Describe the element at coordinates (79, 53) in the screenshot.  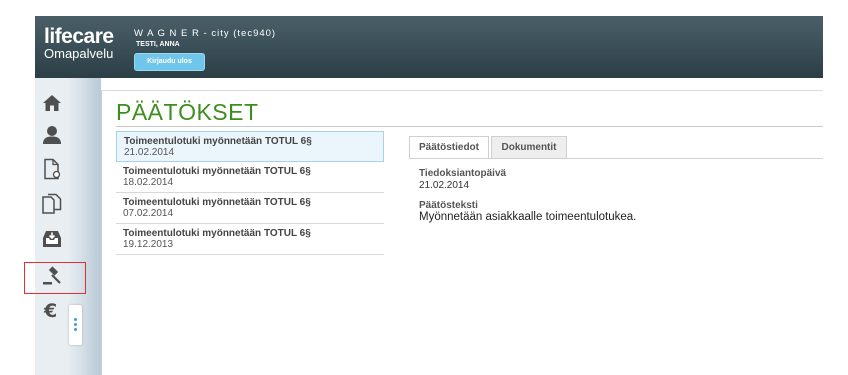
I see `logo-subtitle: Omapalvelu` at that location.